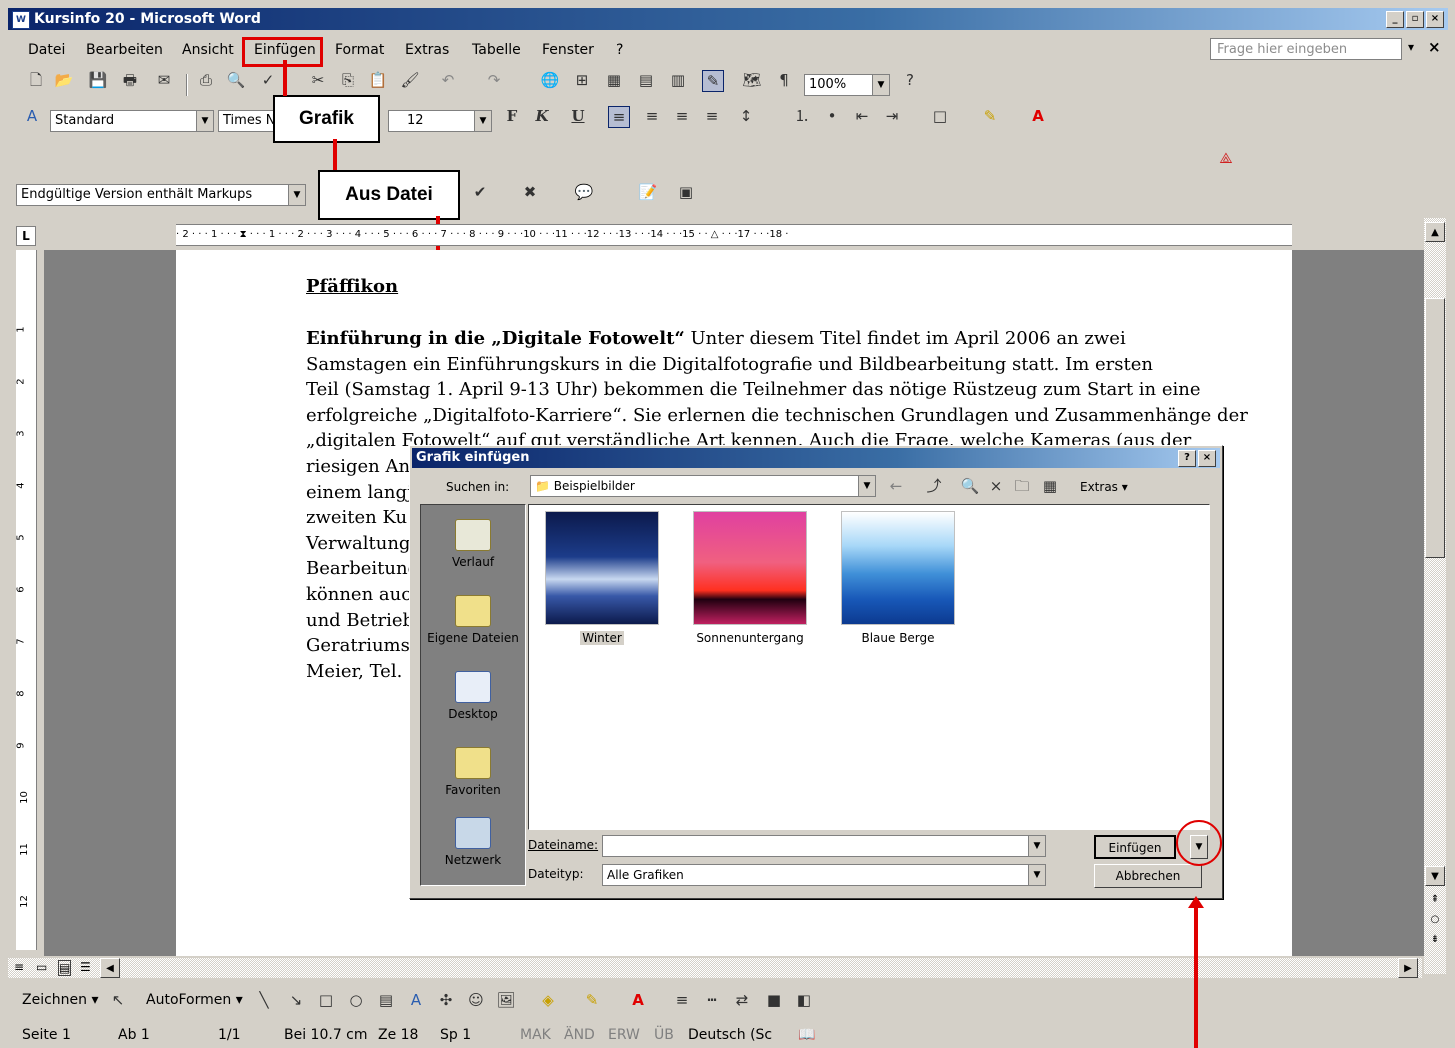  Describe the element at coordinates (712, 116) in the screenshot. I see `justify-icon: ≡` at that location.